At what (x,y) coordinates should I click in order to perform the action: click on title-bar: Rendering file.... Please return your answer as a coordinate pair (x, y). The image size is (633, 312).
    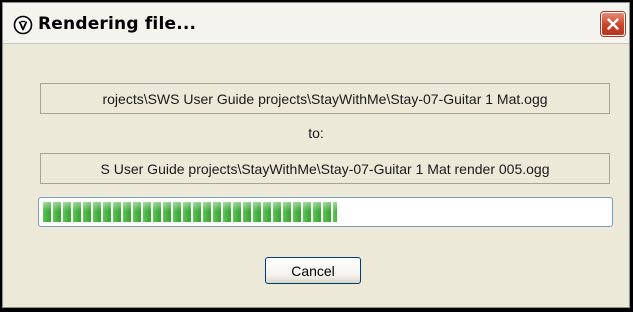
    Looking at the image, I should click on (316, 23).